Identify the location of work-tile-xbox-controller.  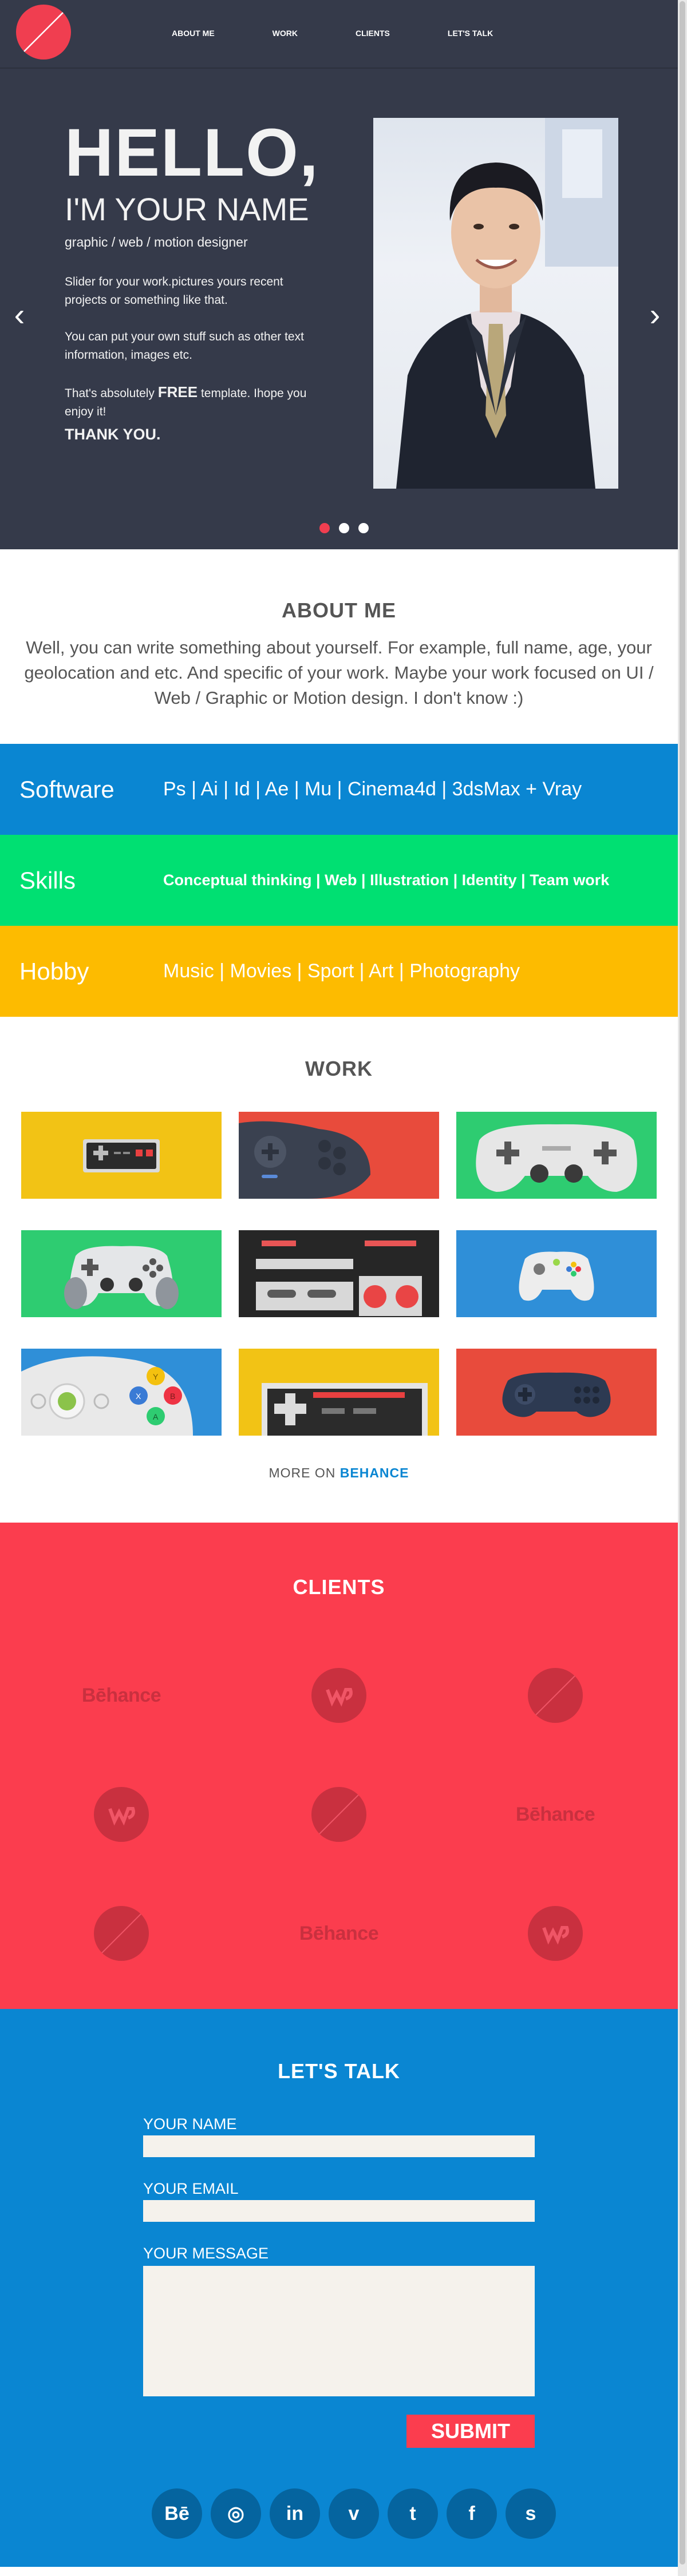
(556, 1274).